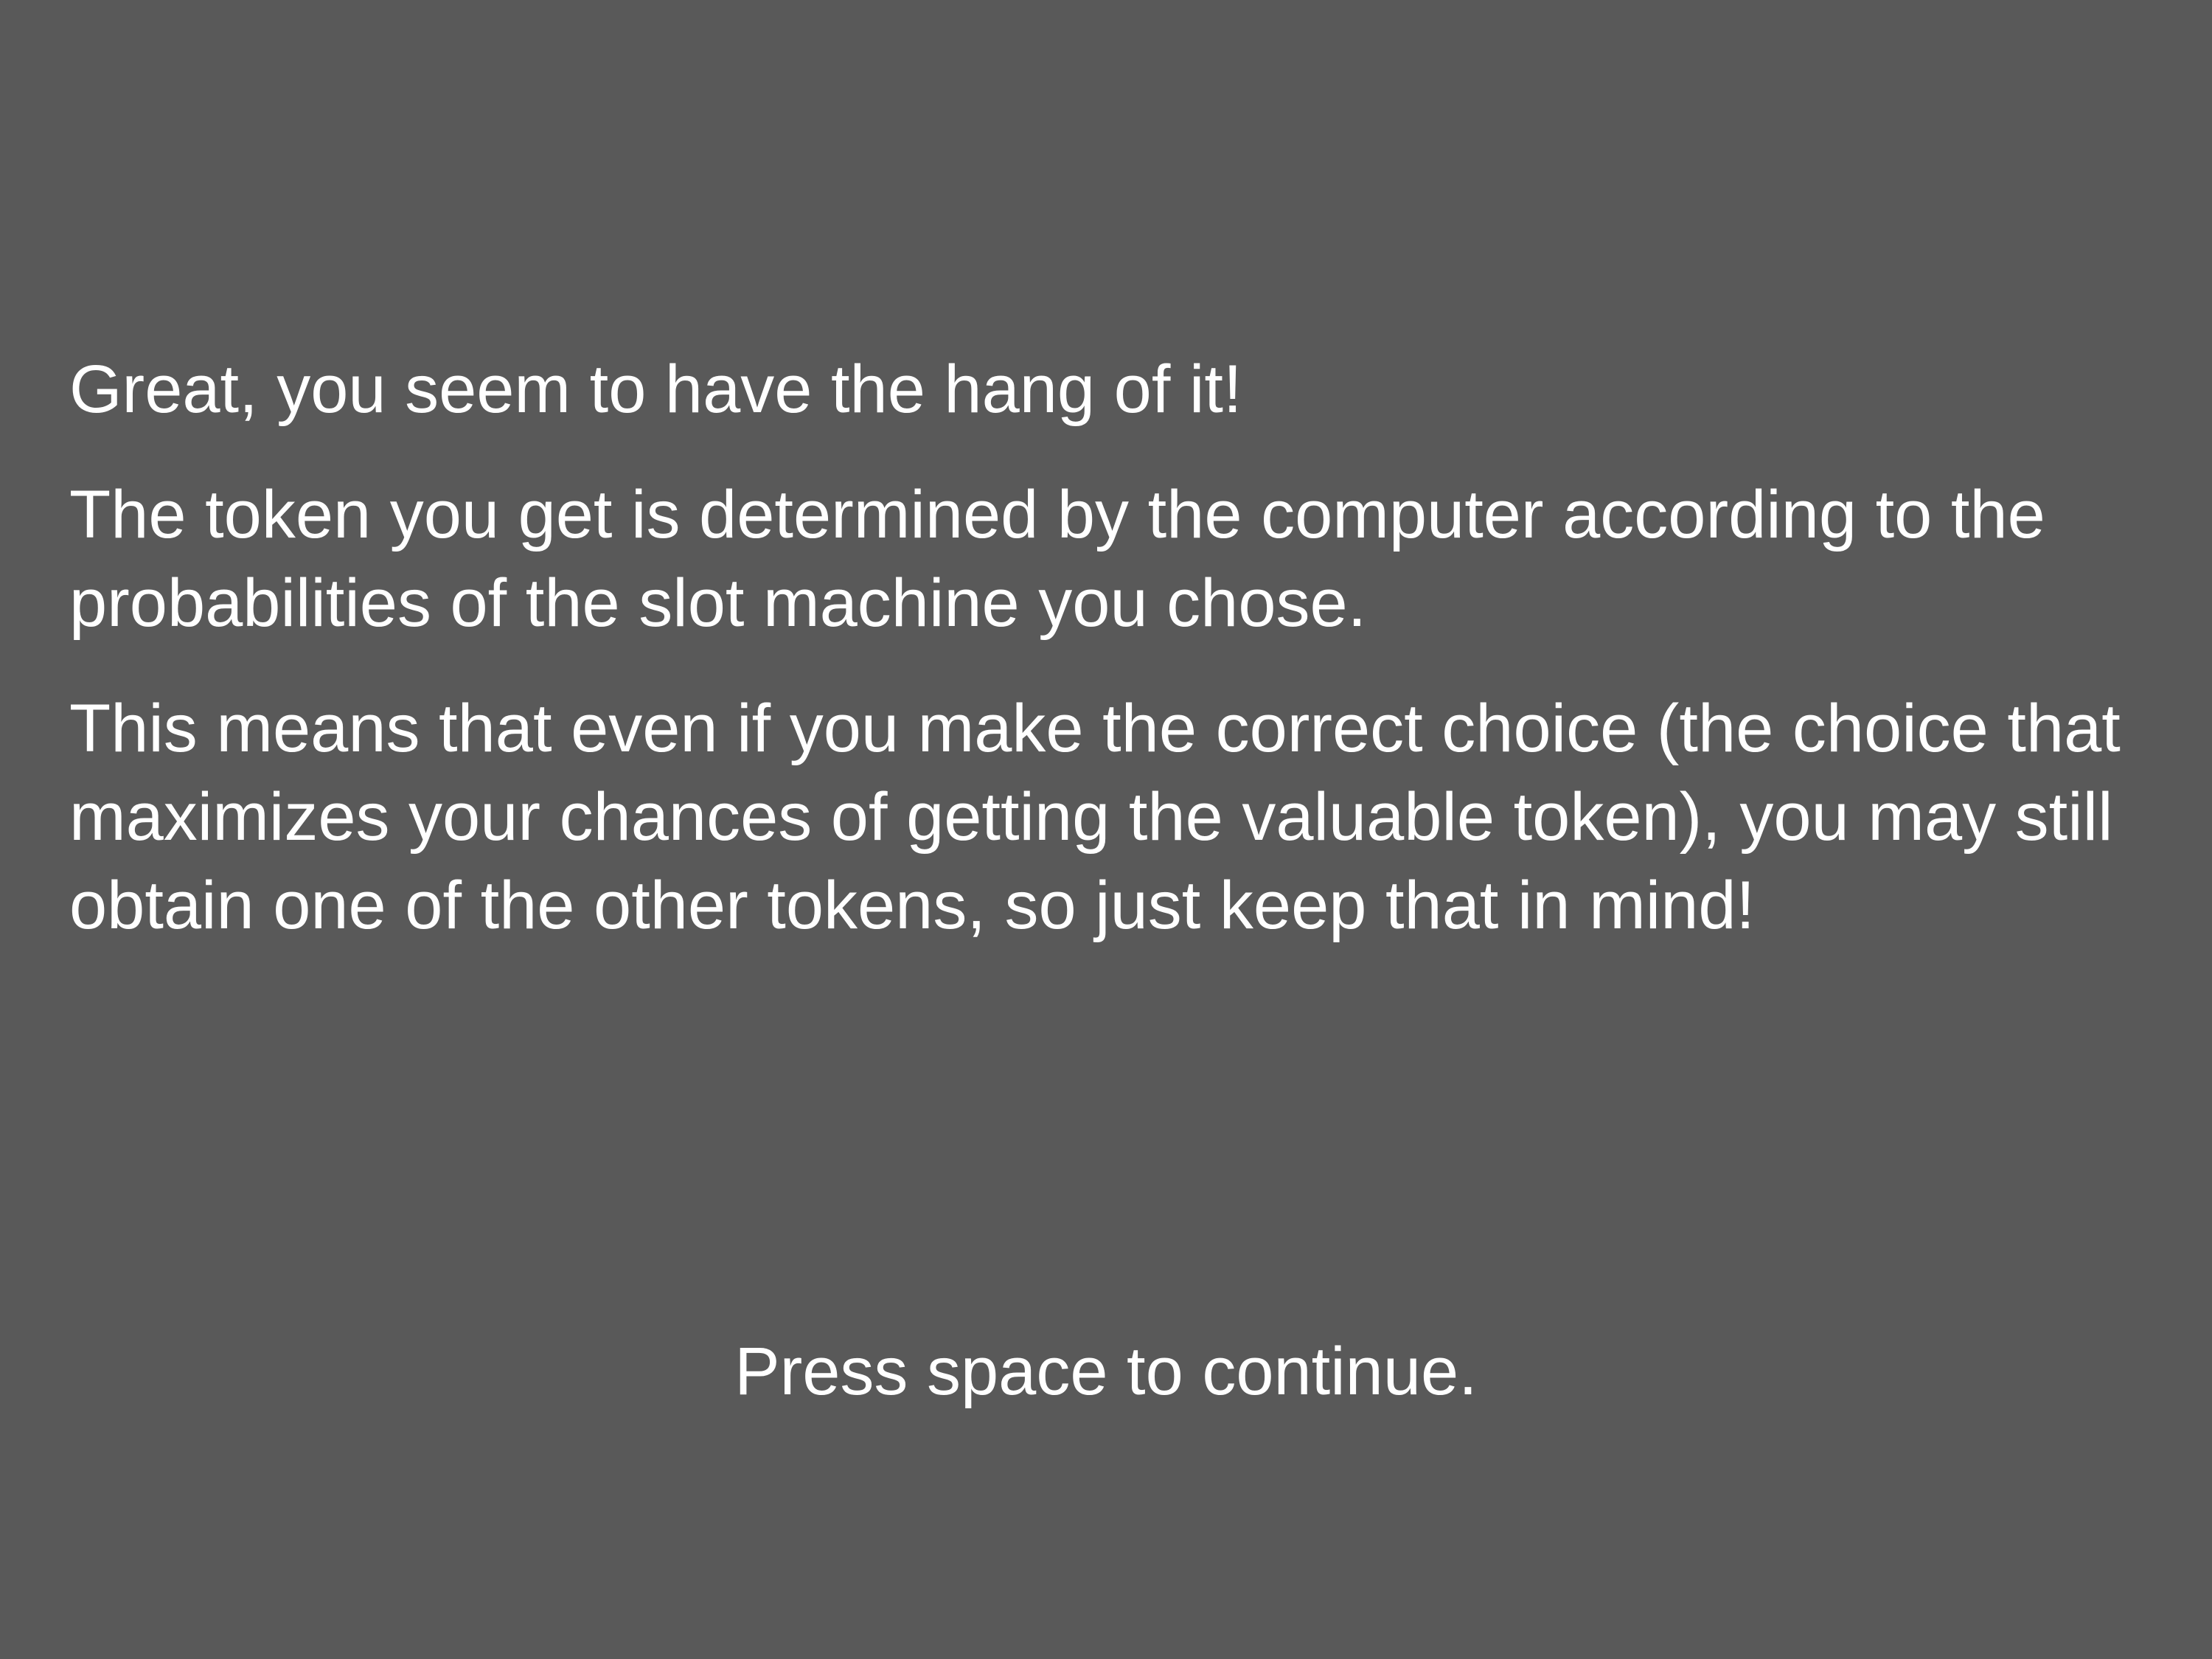 The height and width of the screenshot is (1659, 2212). What do you see at coordinates (655, 389) in the screenshot?
I see `instruction-paragraph-1: Great, you seem to have the hang of it!` at bounding box center [655, 389].